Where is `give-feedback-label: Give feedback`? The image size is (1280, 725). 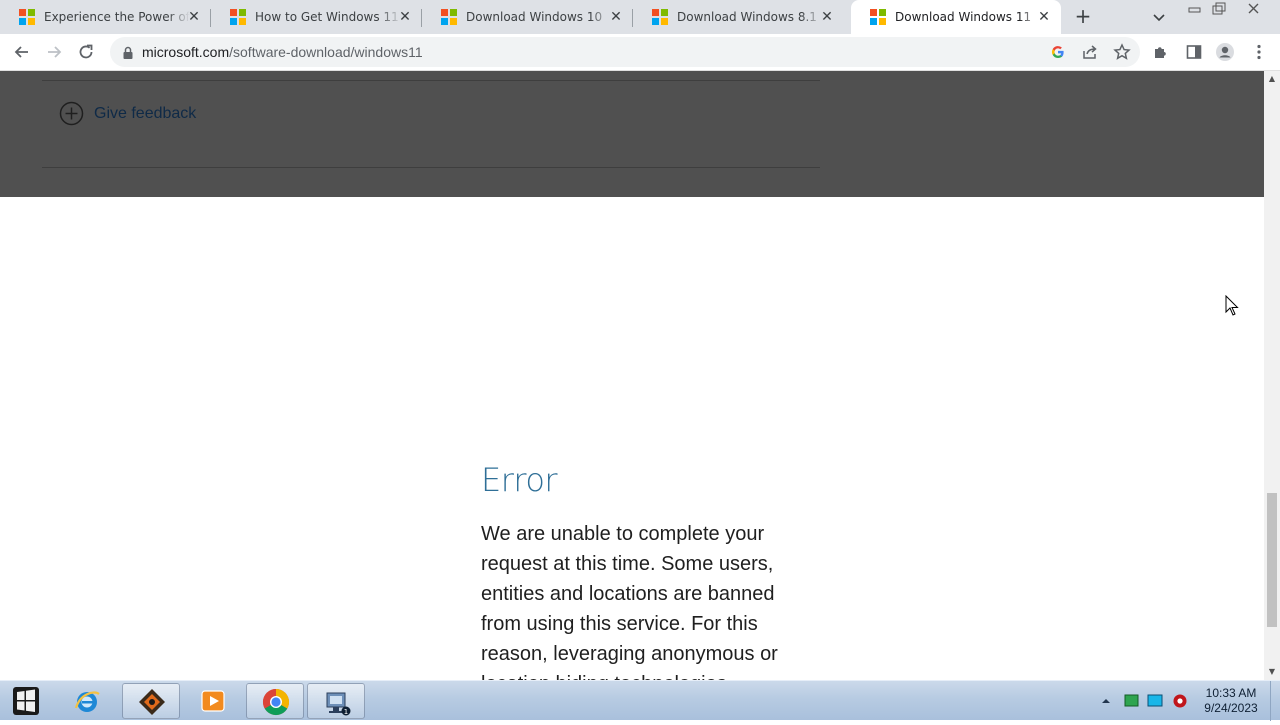 give-feedback-label: Give feedback is located at coordinates (145, 113).